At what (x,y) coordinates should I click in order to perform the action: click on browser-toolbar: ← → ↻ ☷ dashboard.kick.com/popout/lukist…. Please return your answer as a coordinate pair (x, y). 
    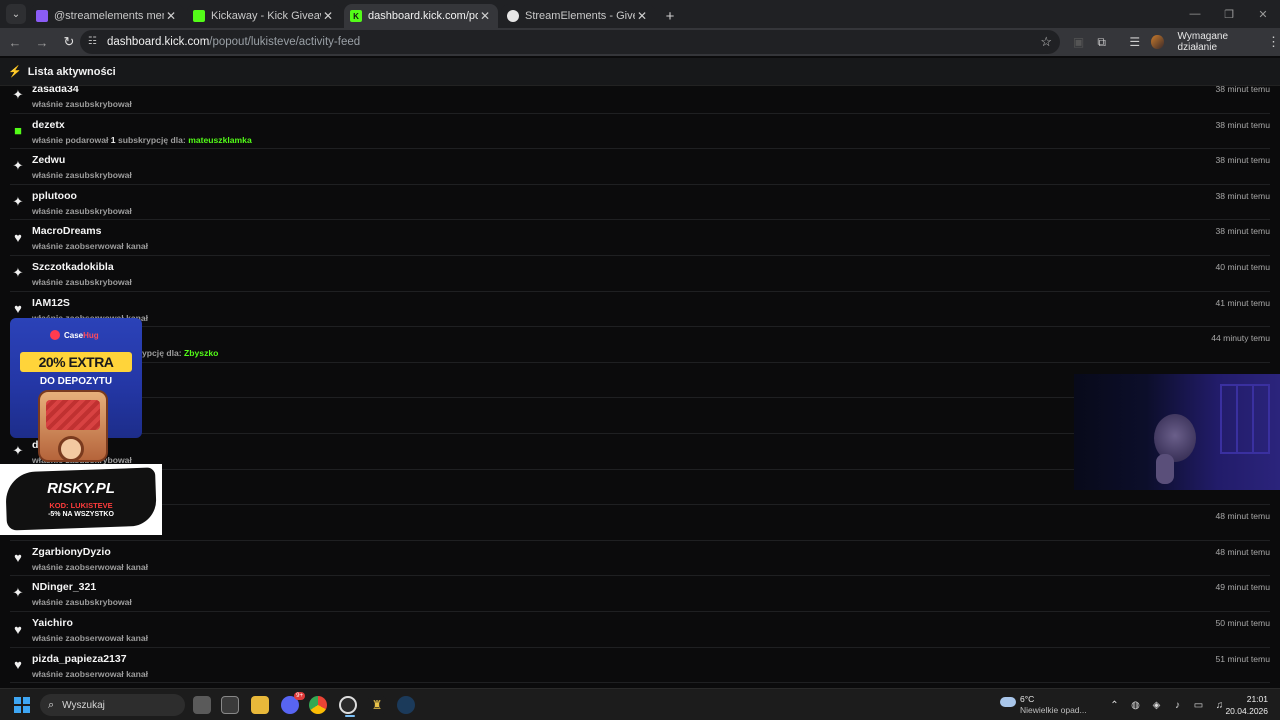
    Looking at the image, I should click on (640, 42).